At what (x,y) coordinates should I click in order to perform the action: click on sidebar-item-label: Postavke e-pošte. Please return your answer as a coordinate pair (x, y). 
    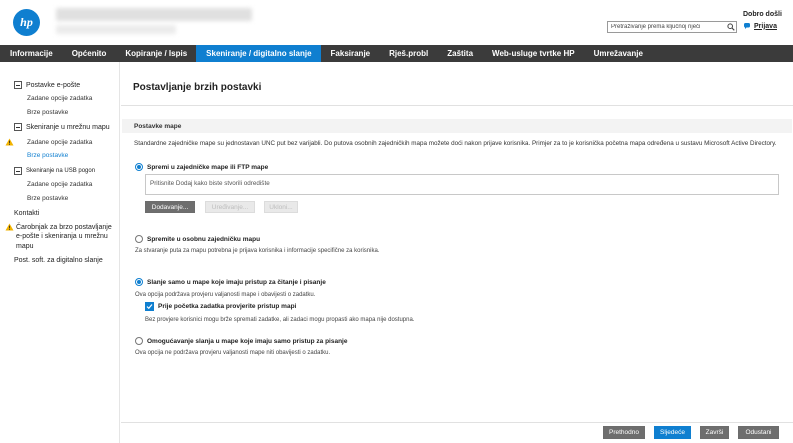
    Looking at the image, I should click on (53, 85).